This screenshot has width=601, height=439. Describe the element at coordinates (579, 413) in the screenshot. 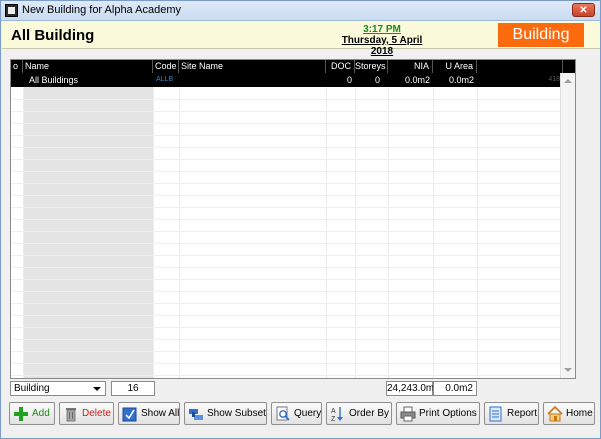

I see `home-label: Home` at that location.